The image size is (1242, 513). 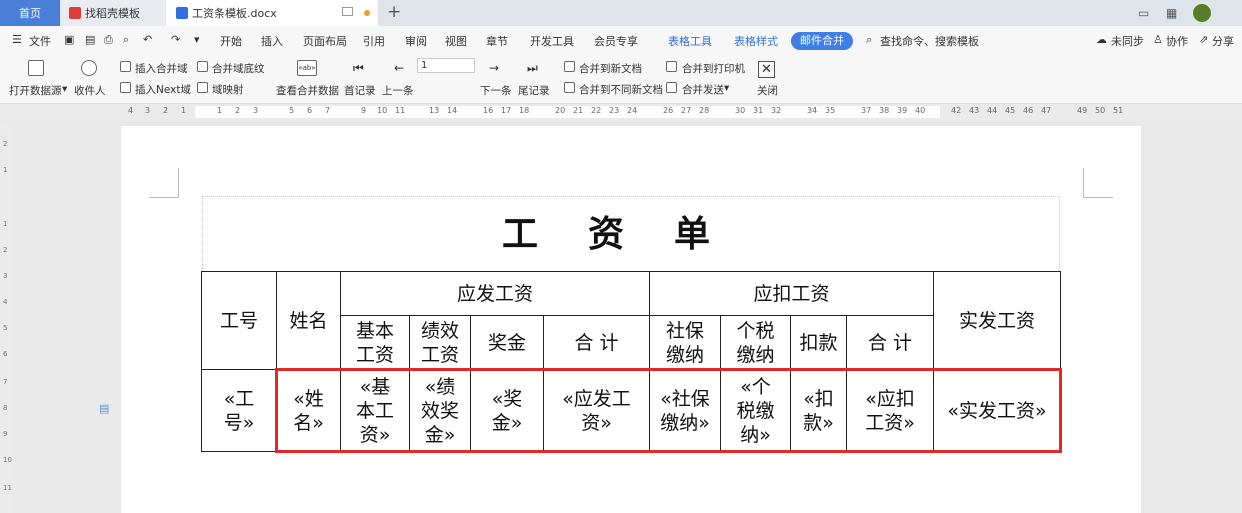 I want to click on insert-merge-field-button: 插入合并域, so click(x=161, y=68).